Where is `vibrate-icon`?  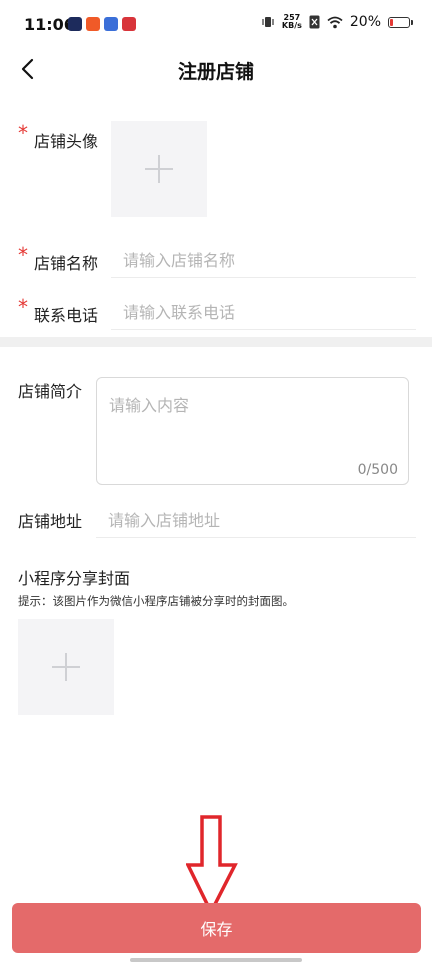 vibrate-icon is located at coordinates (268, 22).